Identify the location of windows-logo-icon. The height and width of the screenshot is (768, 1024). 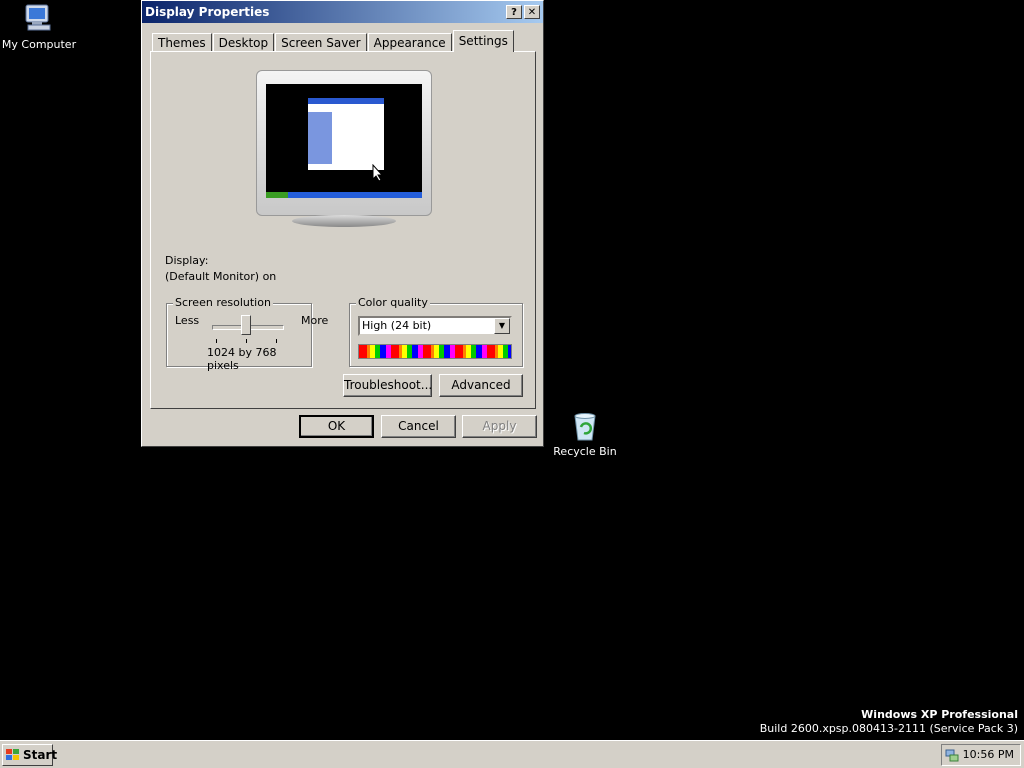
(12, 754).